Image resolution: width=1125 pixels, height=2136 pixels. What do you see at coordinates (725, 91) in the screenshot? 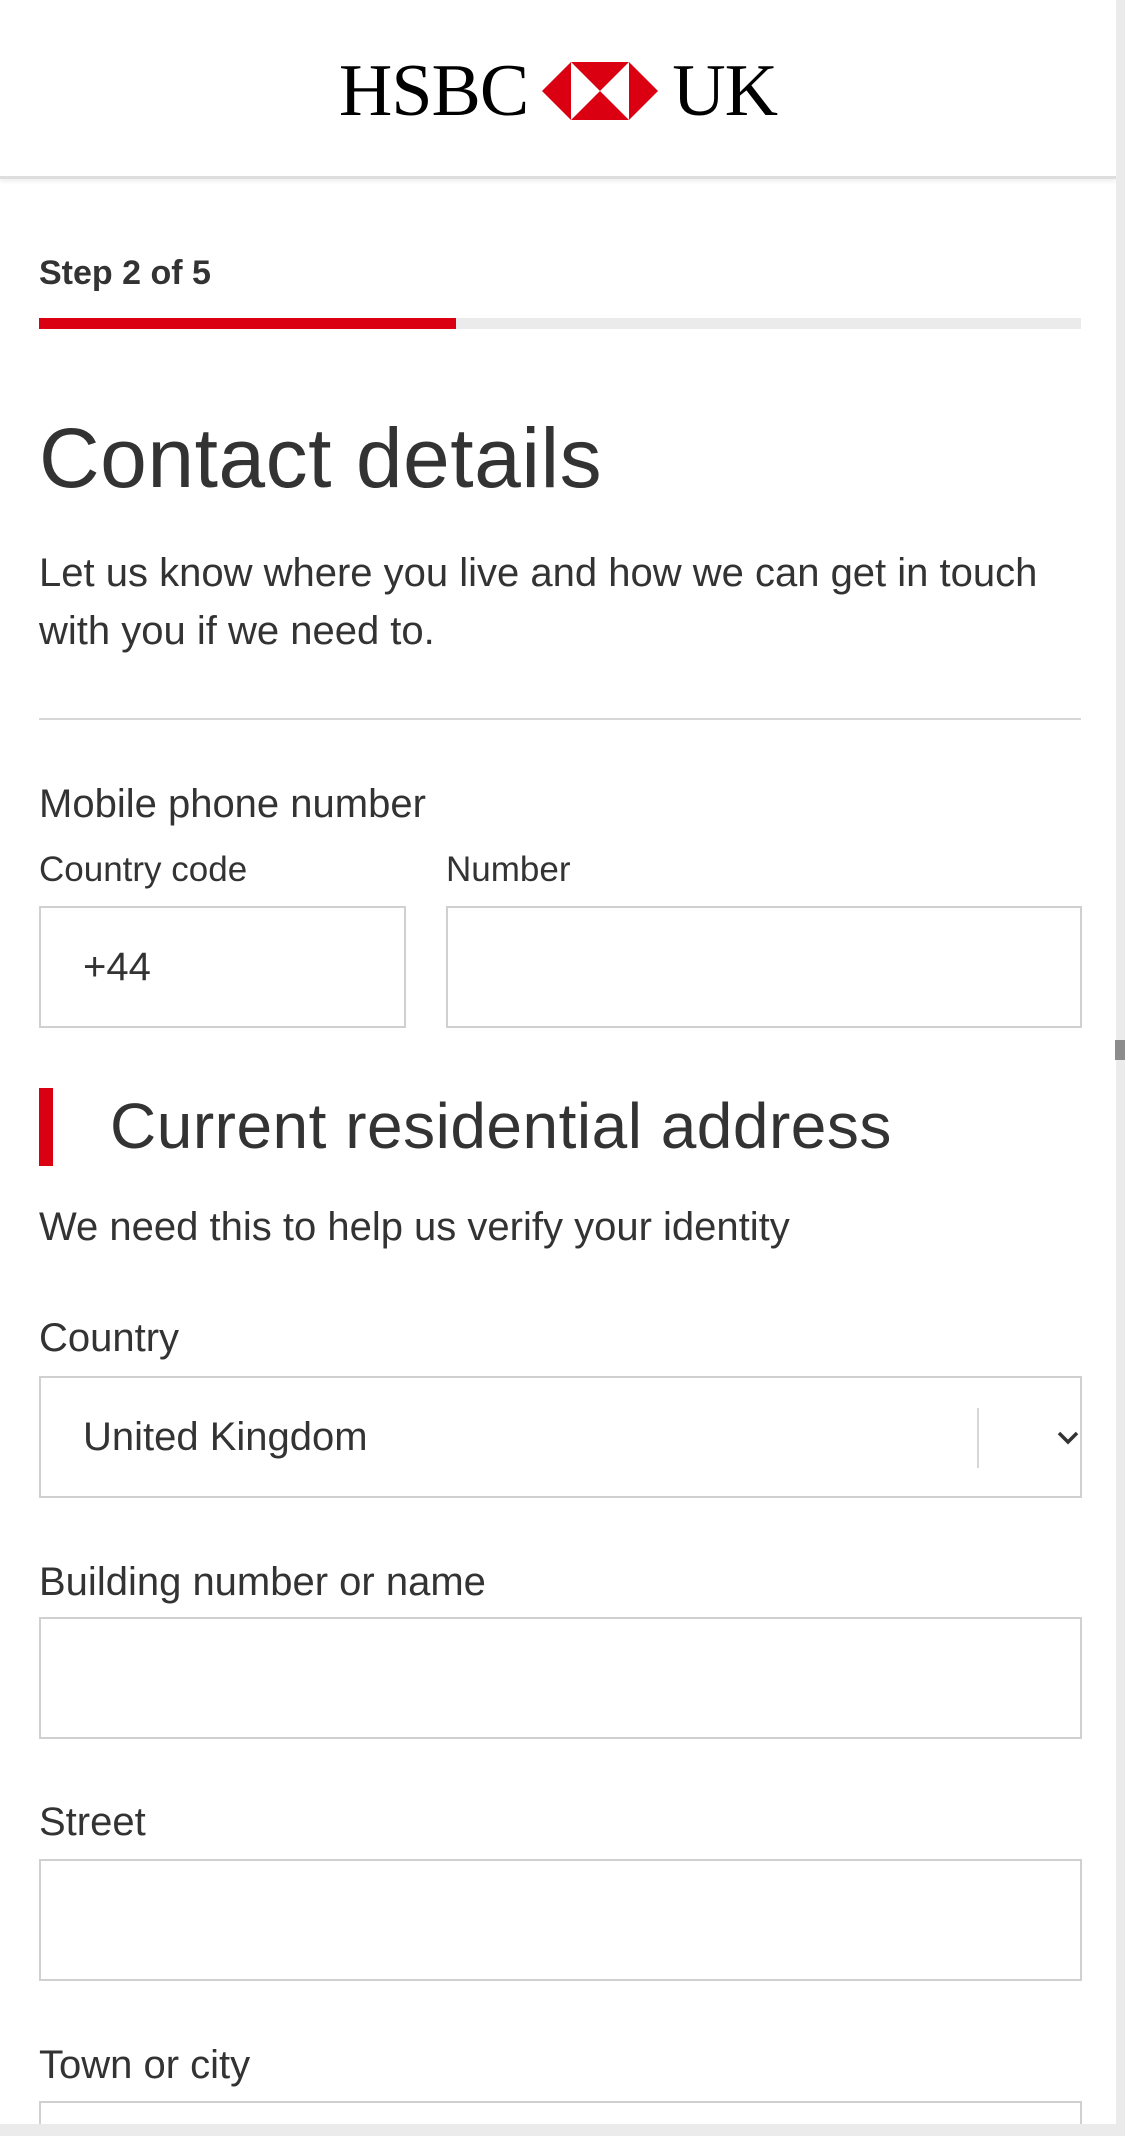
I see `brand-region: UK` at bounding box center [725, 91].